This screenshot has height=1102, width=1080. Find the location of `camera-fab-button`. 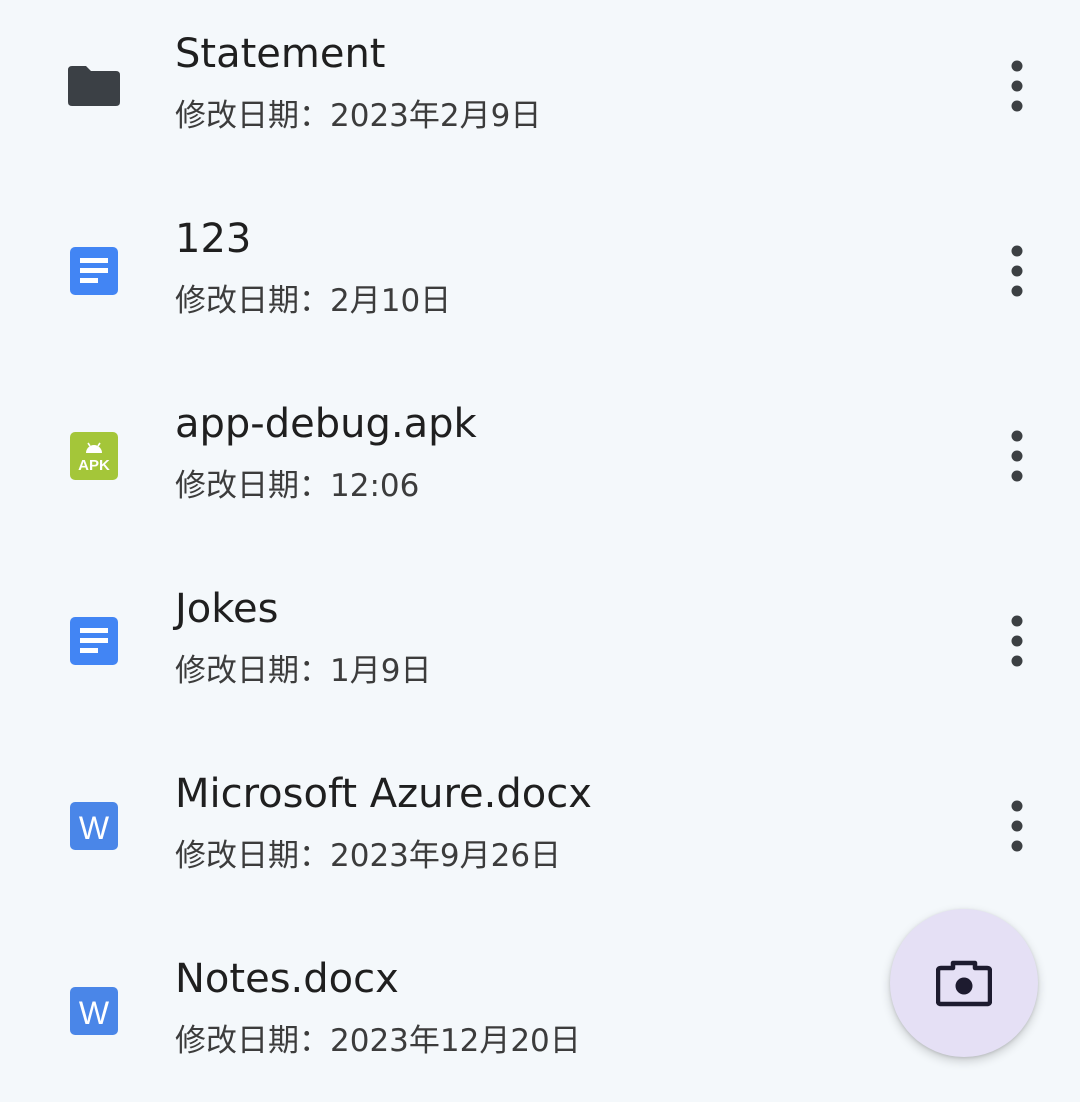

camera-fab-button is located at coordinates (964, 983).